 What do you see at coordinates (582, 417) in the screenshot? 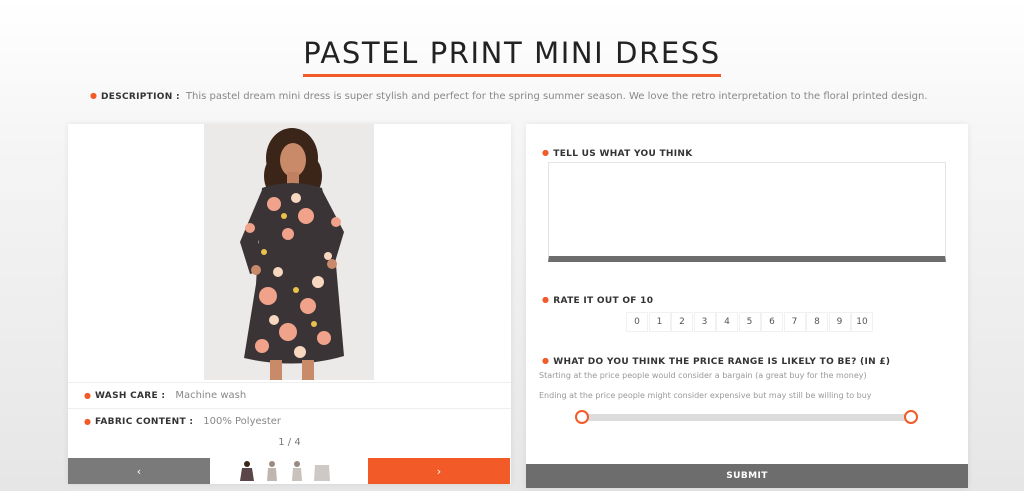
I see `price-slider-min-handle` at bounding box center [582, 417].